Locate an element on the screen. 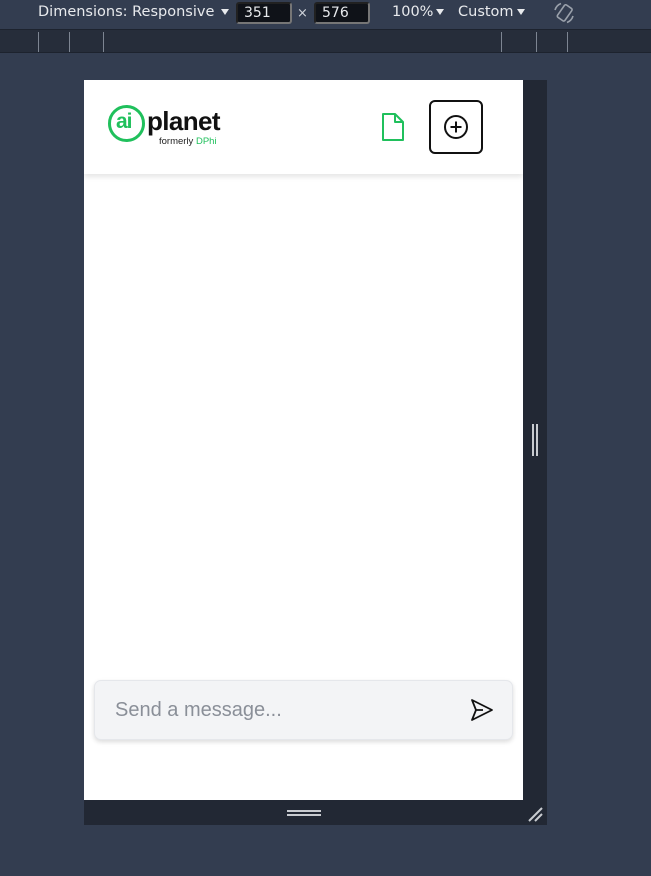 This screenshot has height=876, width=651. app-header: ai planet formerly DPhi is located at coordinates (303, 127).